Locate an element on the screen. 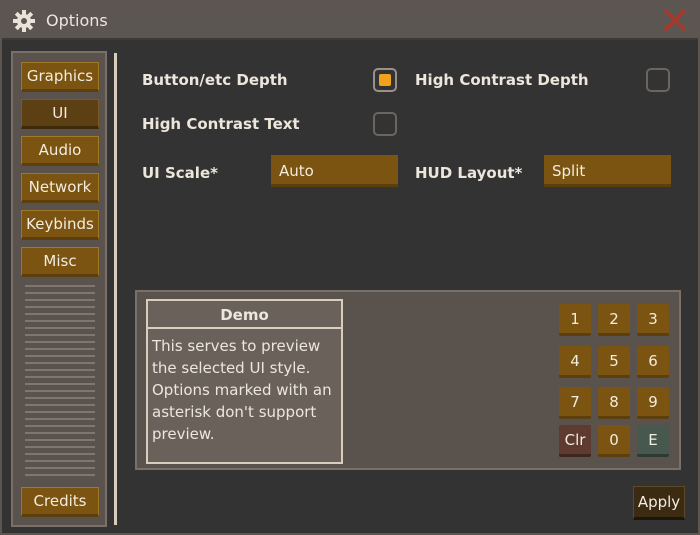 This screenshot has height=535, width=700. tab-ui: UI is located at coordinates (60, 114).